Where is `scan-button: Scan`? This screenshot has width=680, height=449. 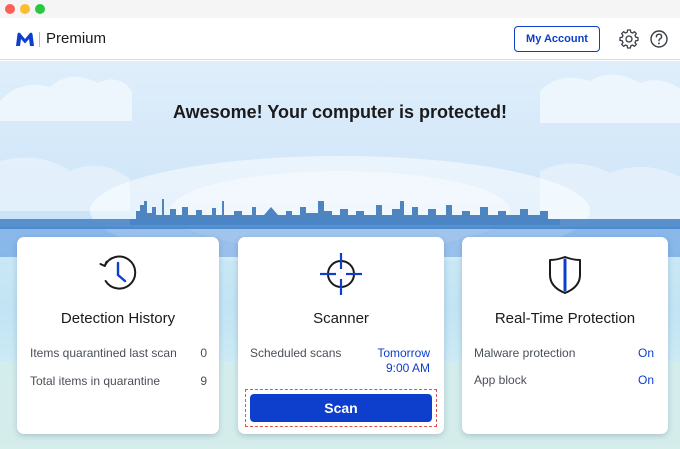
scan-button: Scan is located at coordinates (341, 408).